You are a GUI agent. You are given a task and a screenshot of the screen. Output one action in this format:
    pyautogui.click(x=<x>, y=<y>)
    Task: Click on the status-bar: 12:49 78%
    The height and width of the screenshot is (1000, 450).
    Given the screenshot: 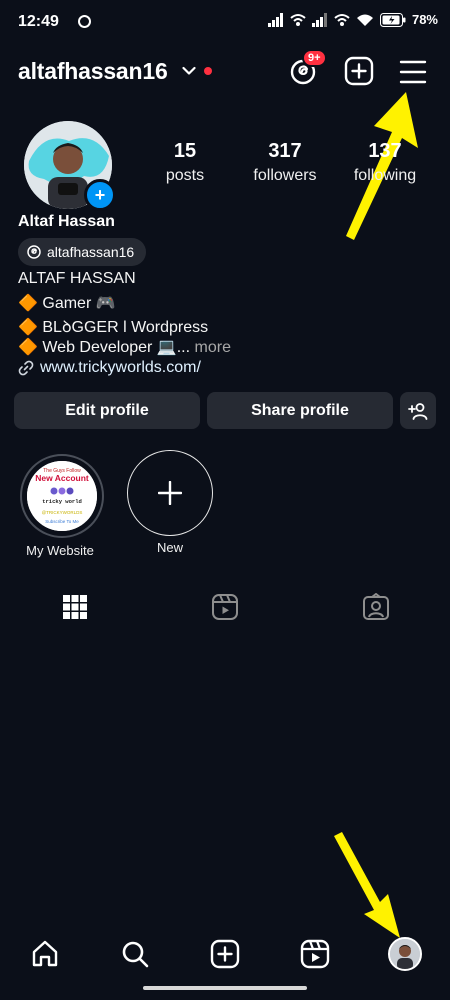 What is the action you would take?
    pyautogui.click(x=225, y=23)
    